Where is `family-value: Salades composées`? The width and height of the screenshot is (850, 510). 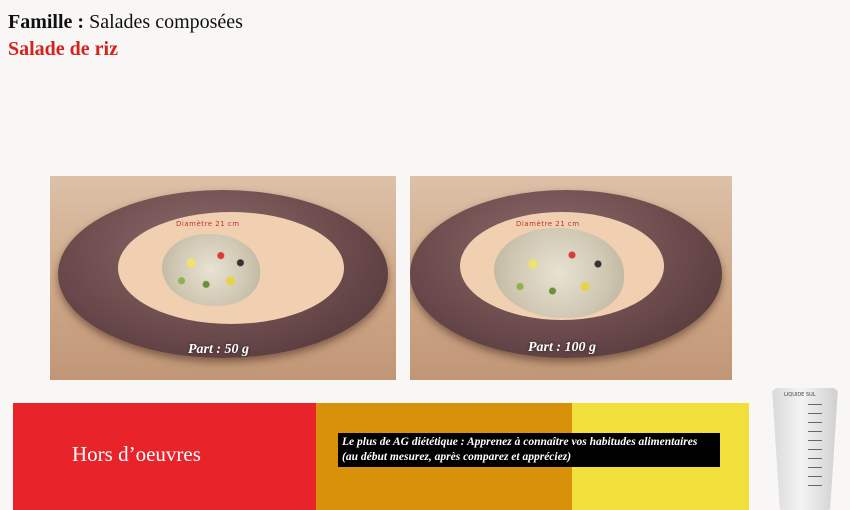 family-value: Salades composées is located at coordinates (166, 22).